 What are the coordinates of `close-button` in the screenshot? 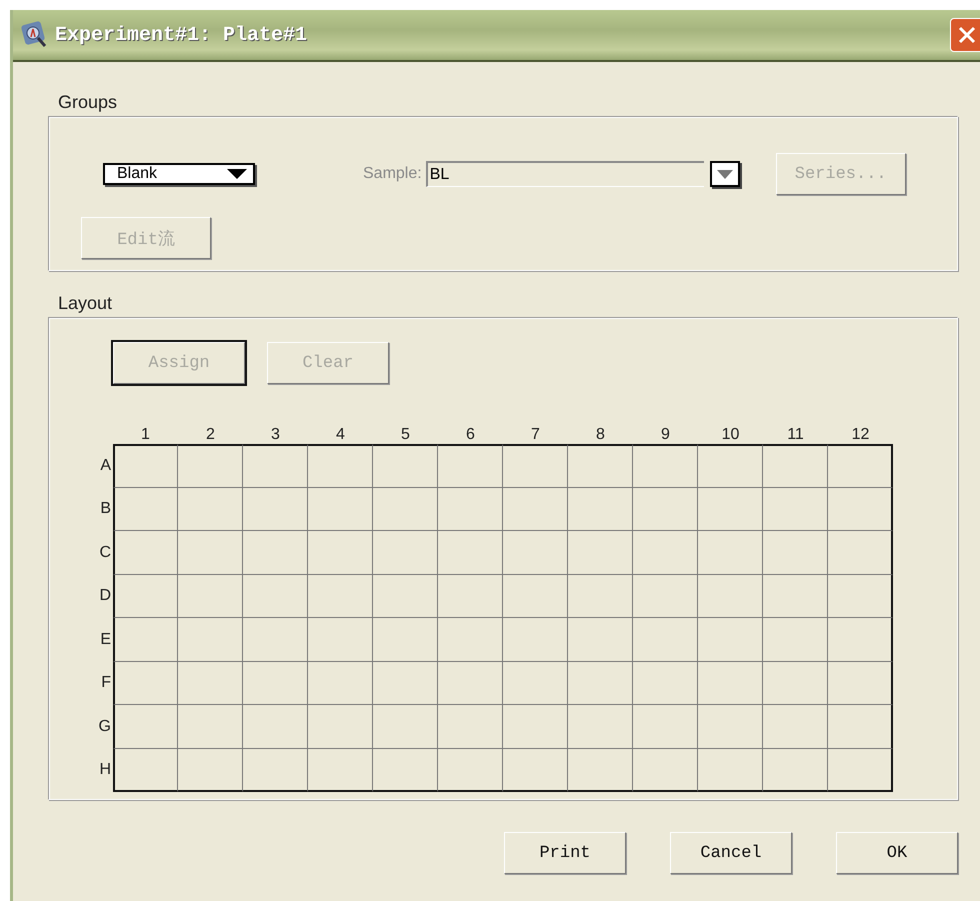 It's located at (965, 35).